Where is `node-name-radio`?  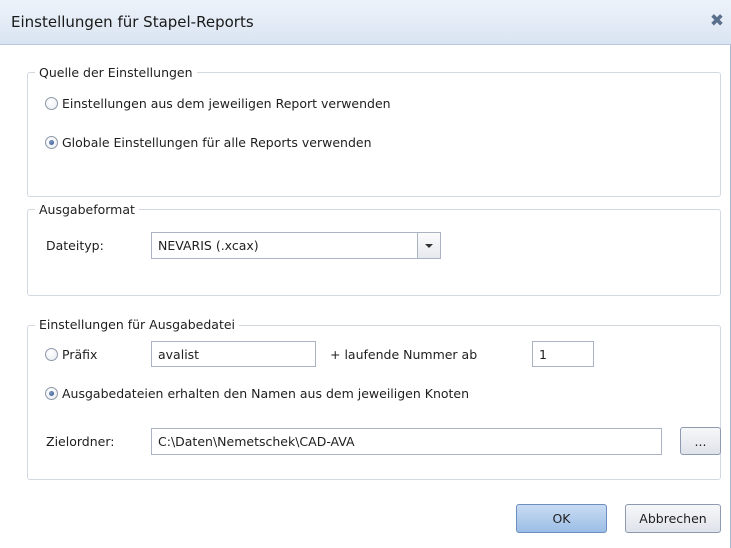 node-name-radio is located at coordinates (51, 393).